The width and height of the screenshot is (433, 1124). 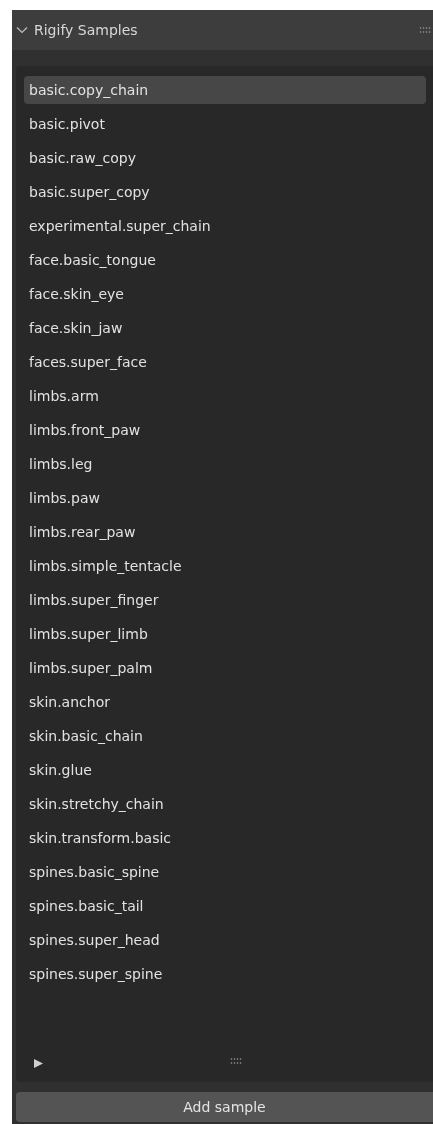 I want to click on sample-item: basic.copy_chain, so click(x=225, y=90).